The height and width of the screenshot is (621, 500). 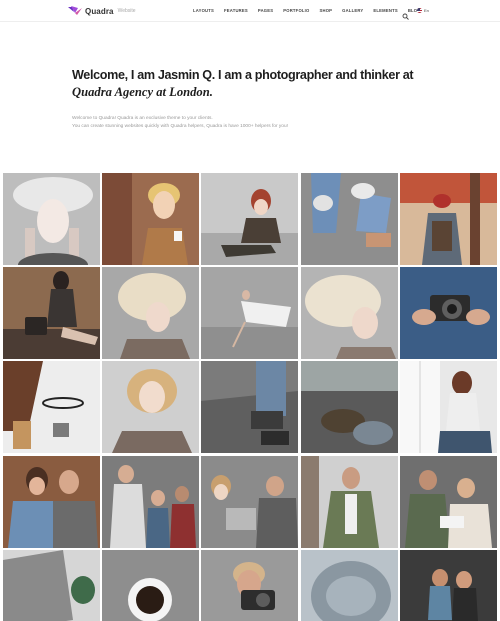 I want to click on photo-woman-curly-blonde-hair, so click(x=151, y=313).